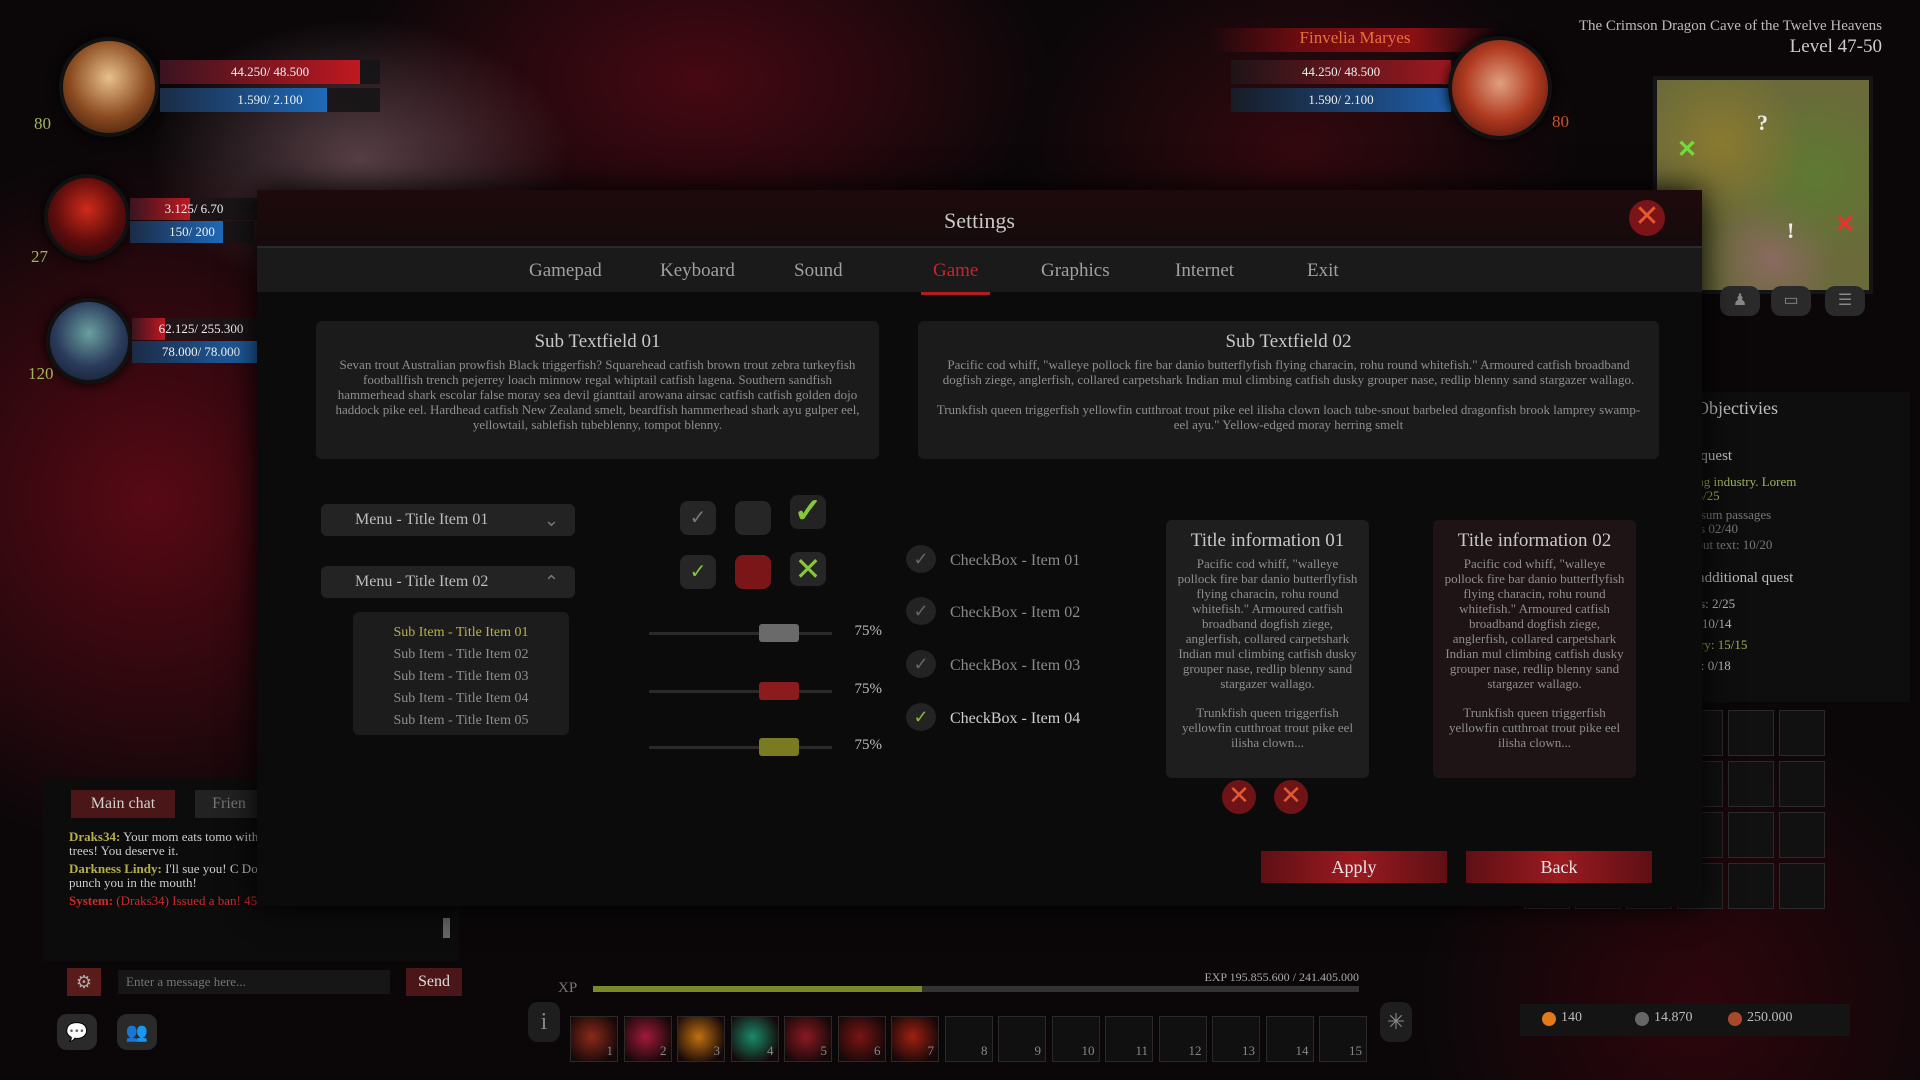 Image resolution: width=1920 pixels, height=1080 pixels. Describe the element at coordinates (931, 1050) in the screenshot. I see `slot-number: 7` at that location.